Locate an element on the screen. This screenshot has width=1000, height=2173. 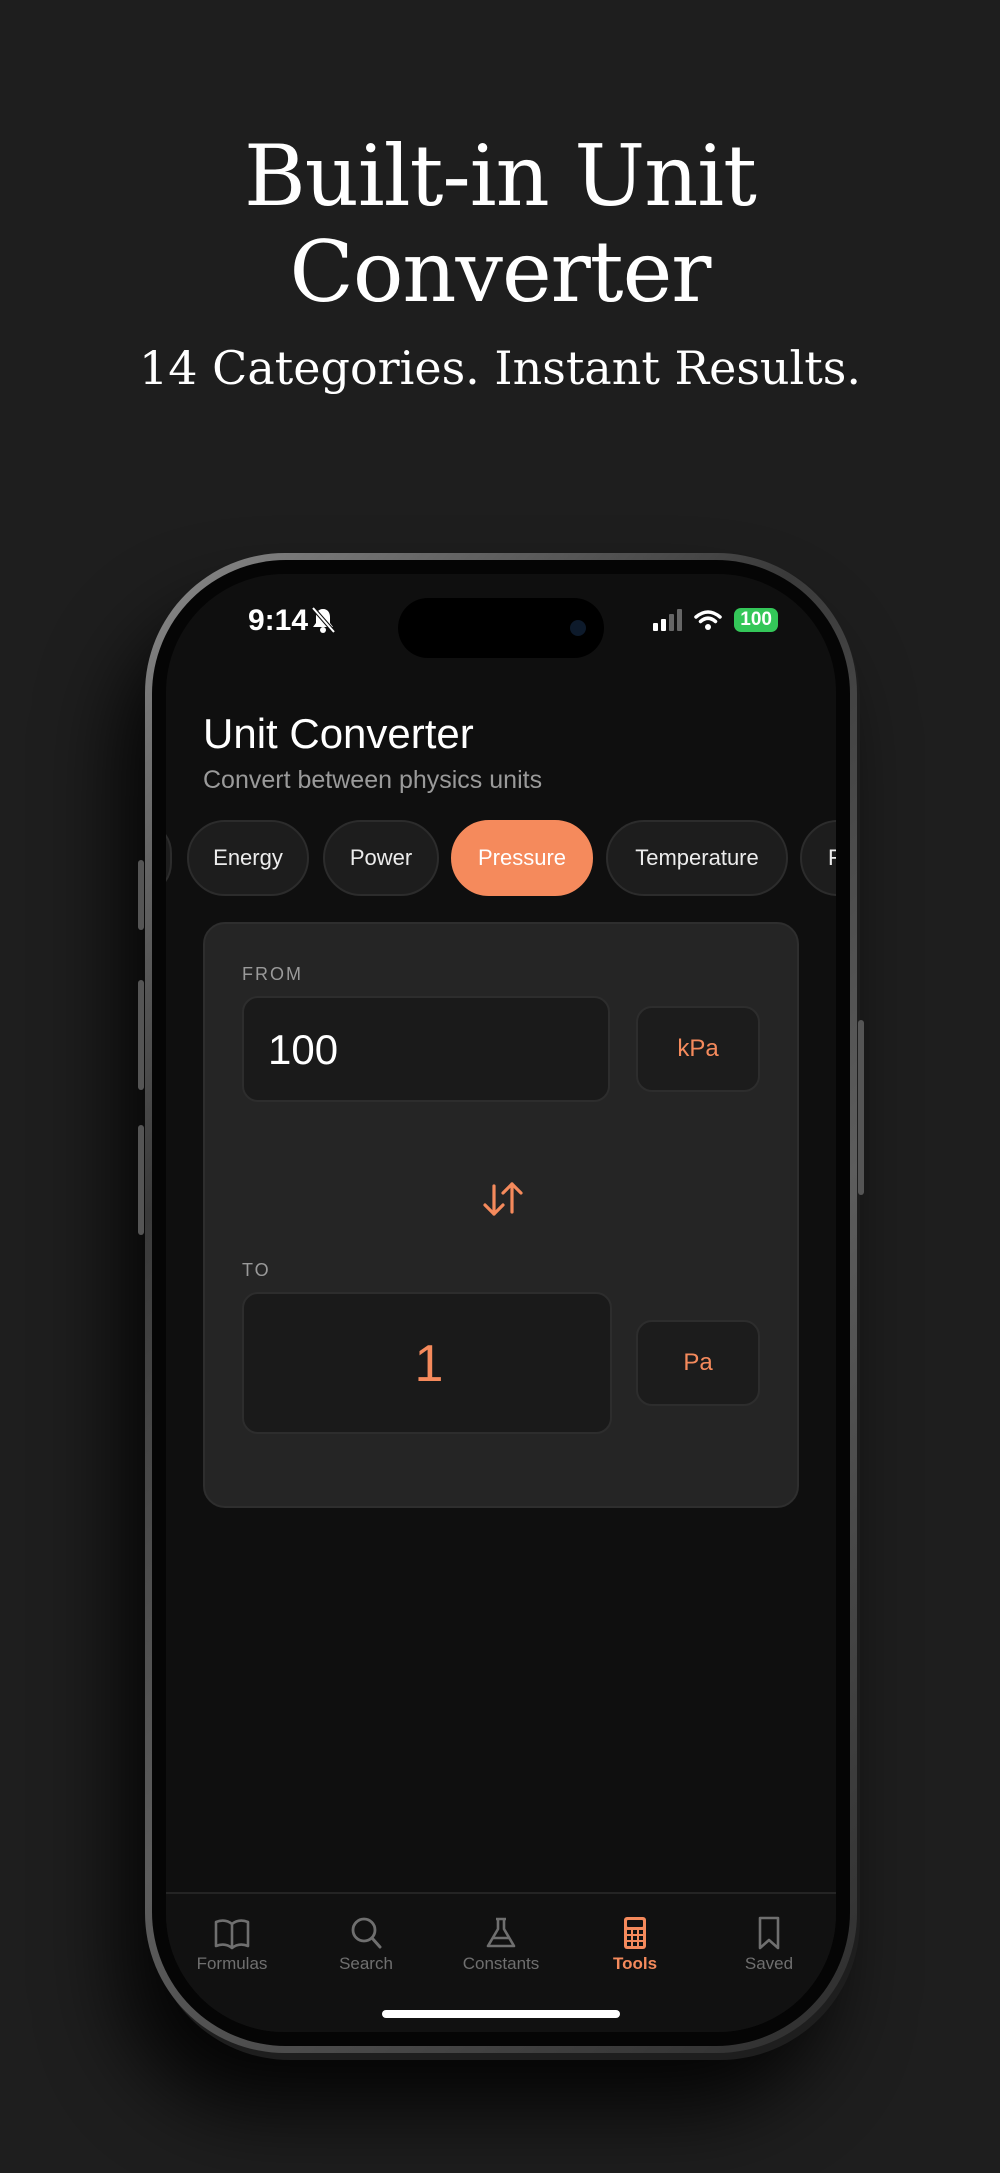
volume-down-button is located at coordinates (141, 1180).